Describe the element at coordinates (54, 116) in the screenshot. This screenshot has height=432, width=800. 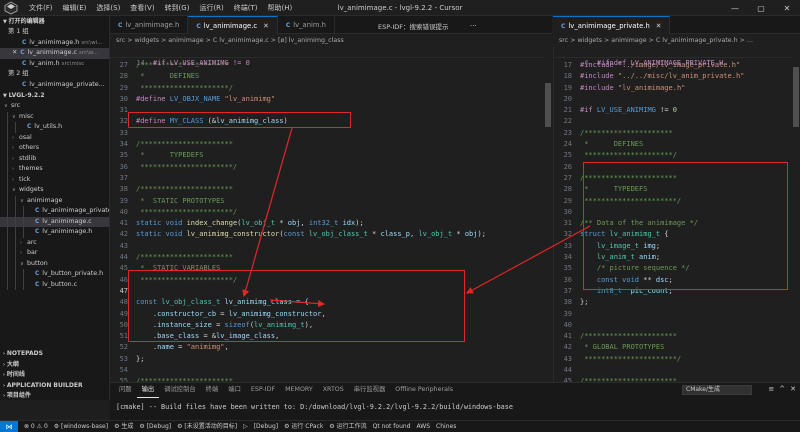
I see `tree-folder: ∨ misc` at that location.